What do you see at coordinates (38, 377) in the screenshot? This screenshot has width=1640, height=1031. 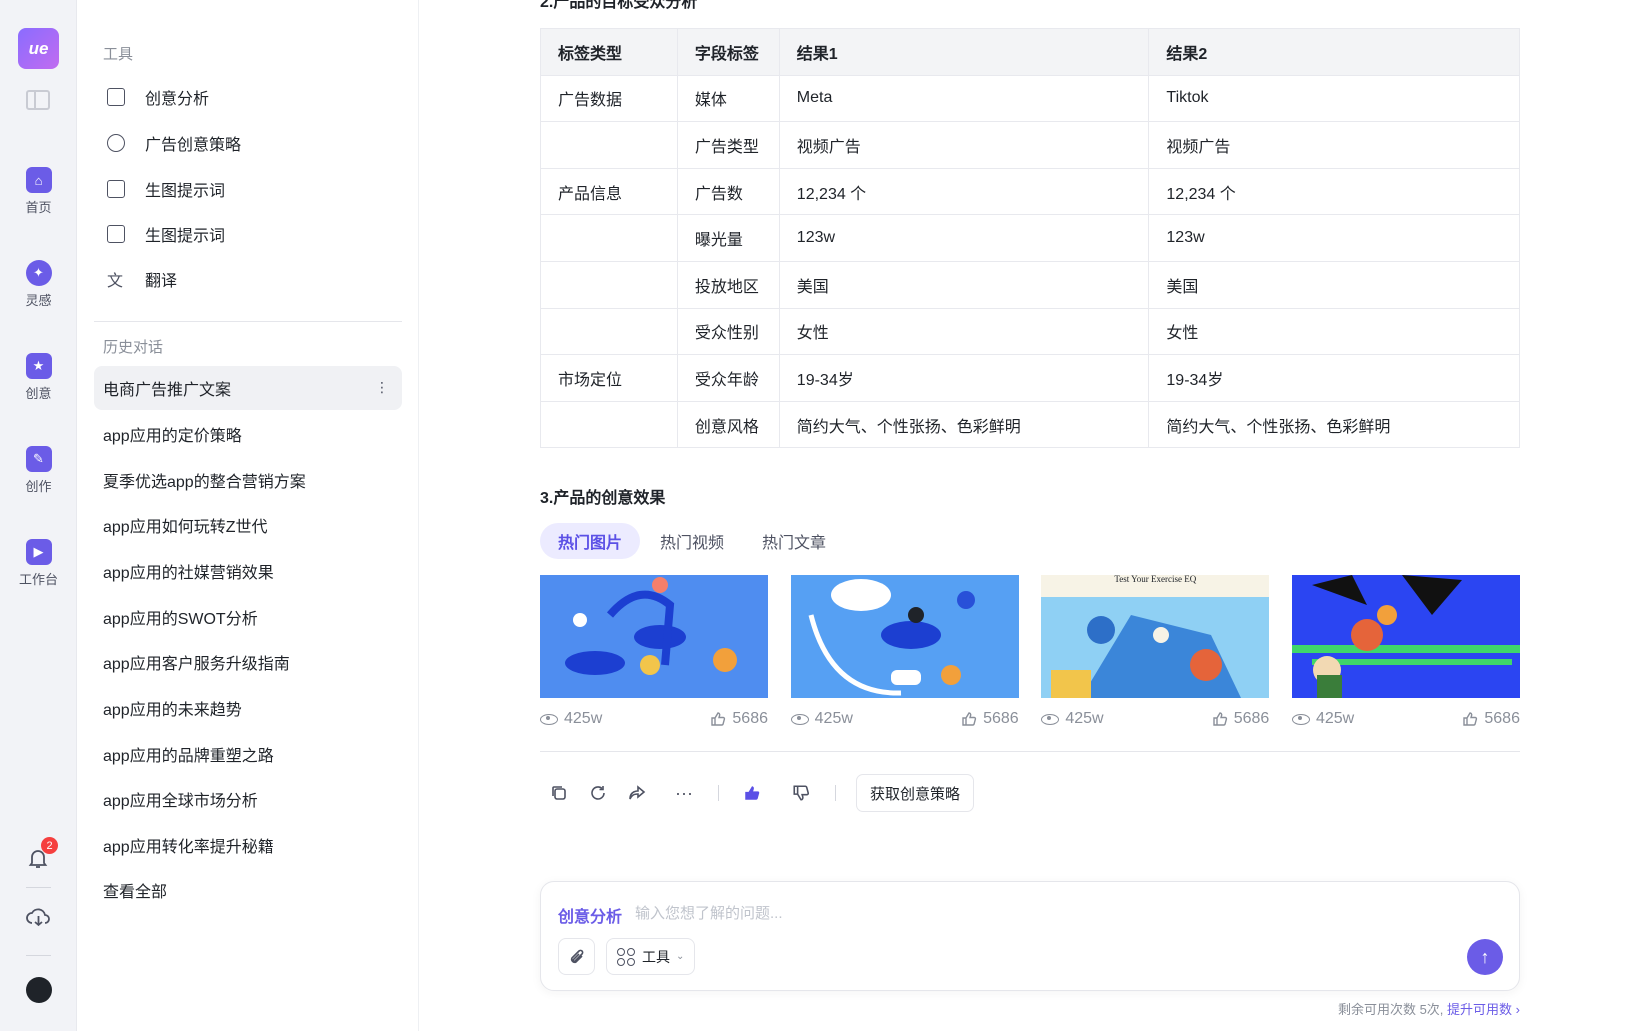 I see `rail-item-creative: ★ 创意` at bounding box center [38, 377].